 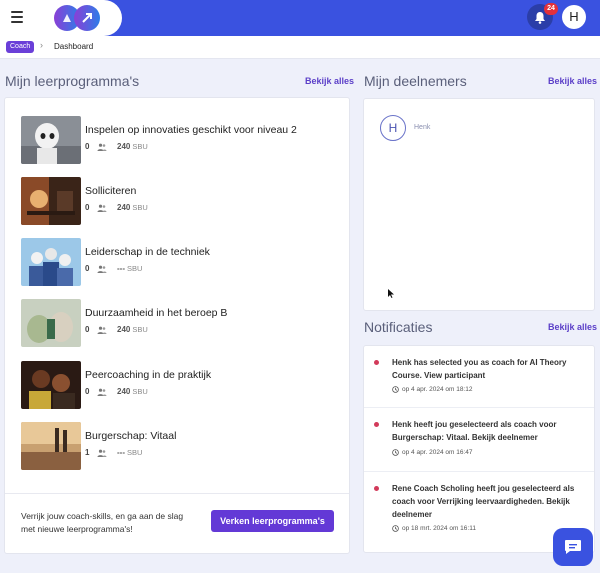 I want to click on programs-see-all-link: Bekijk alles, so click(x=329, y=81).